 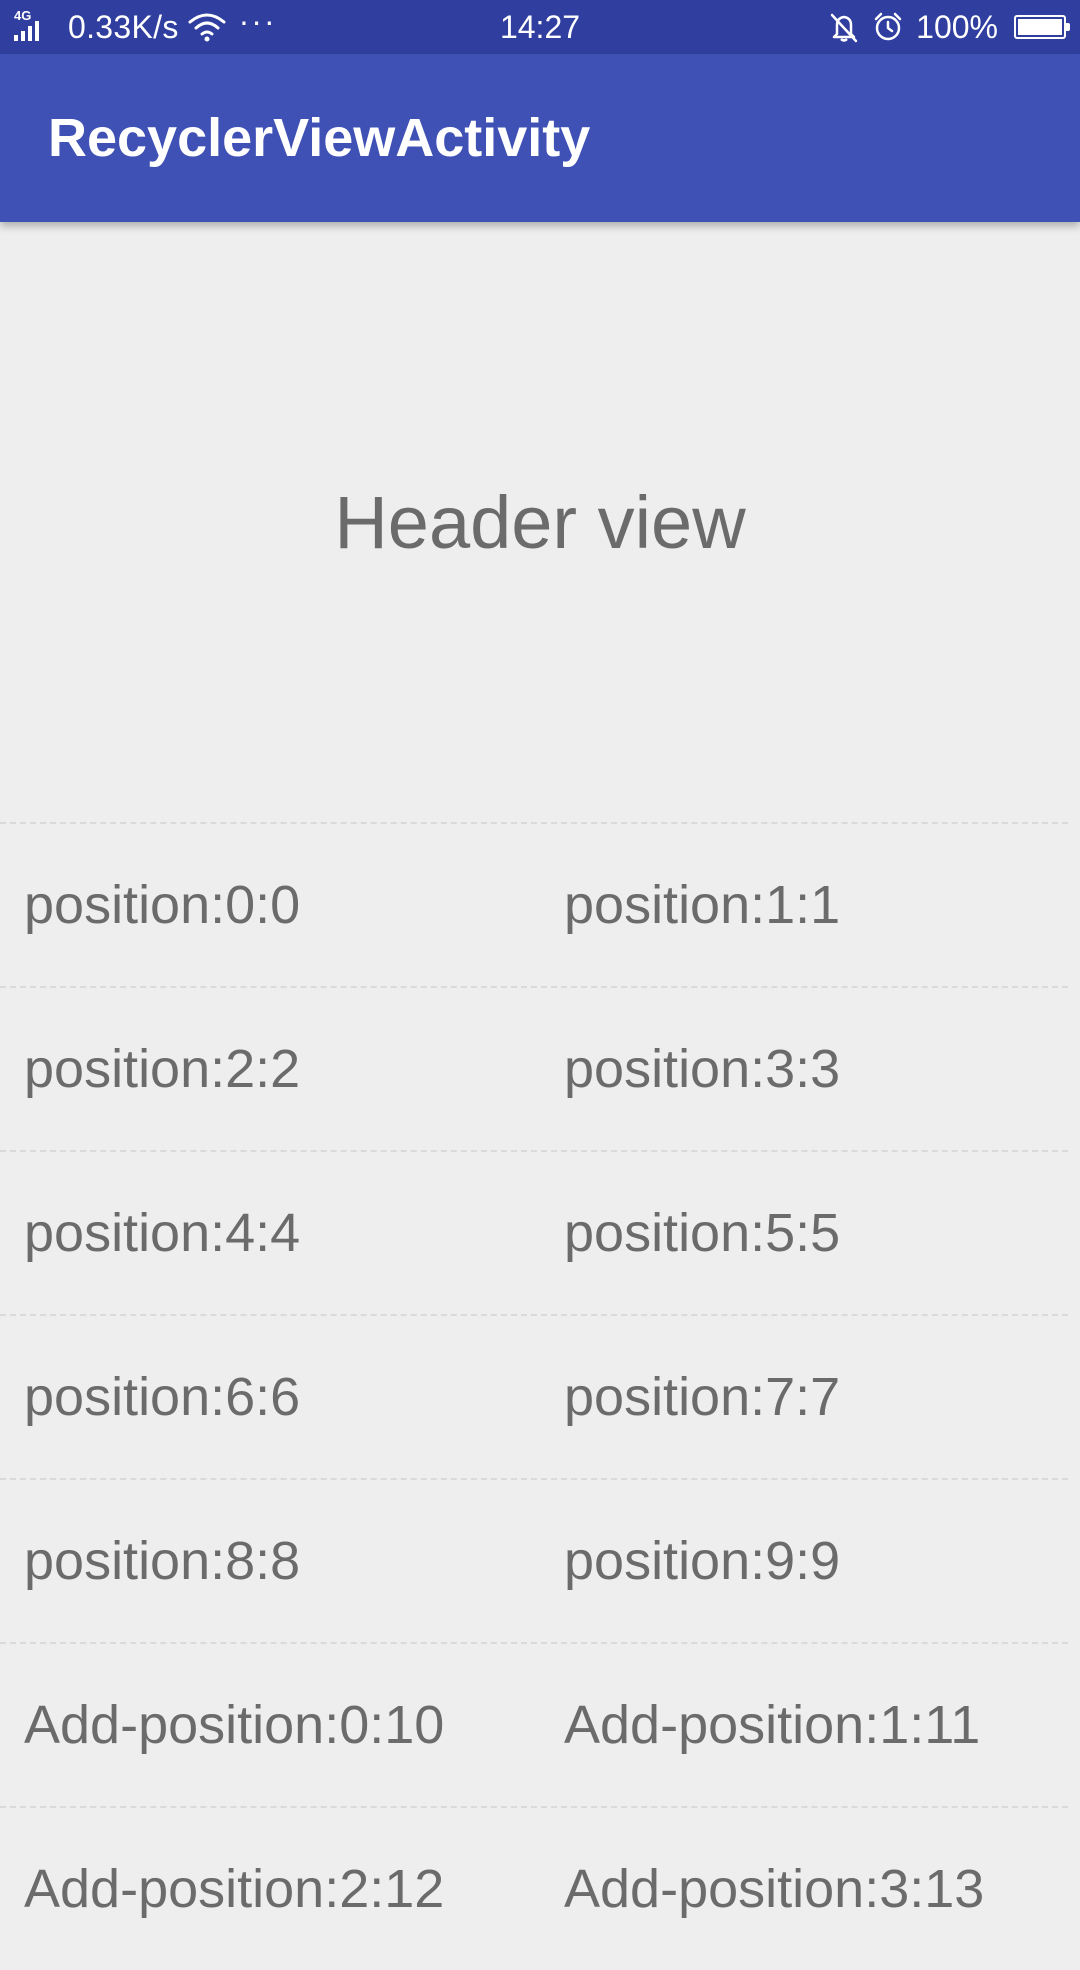 I want to click on grid-row: position:4:4 position:5:5, so click(x=540, y=1233).